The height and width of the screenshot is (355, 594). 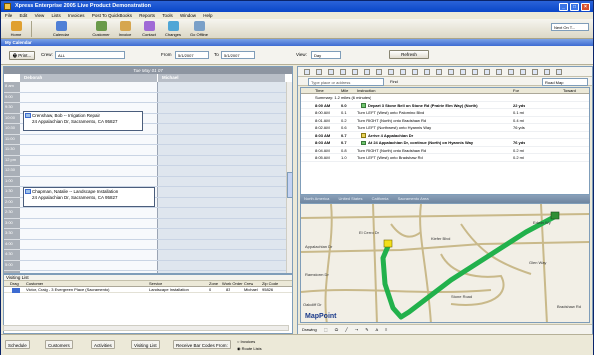 I want to click on contact-button: Contact, so click(x=149, y=29).